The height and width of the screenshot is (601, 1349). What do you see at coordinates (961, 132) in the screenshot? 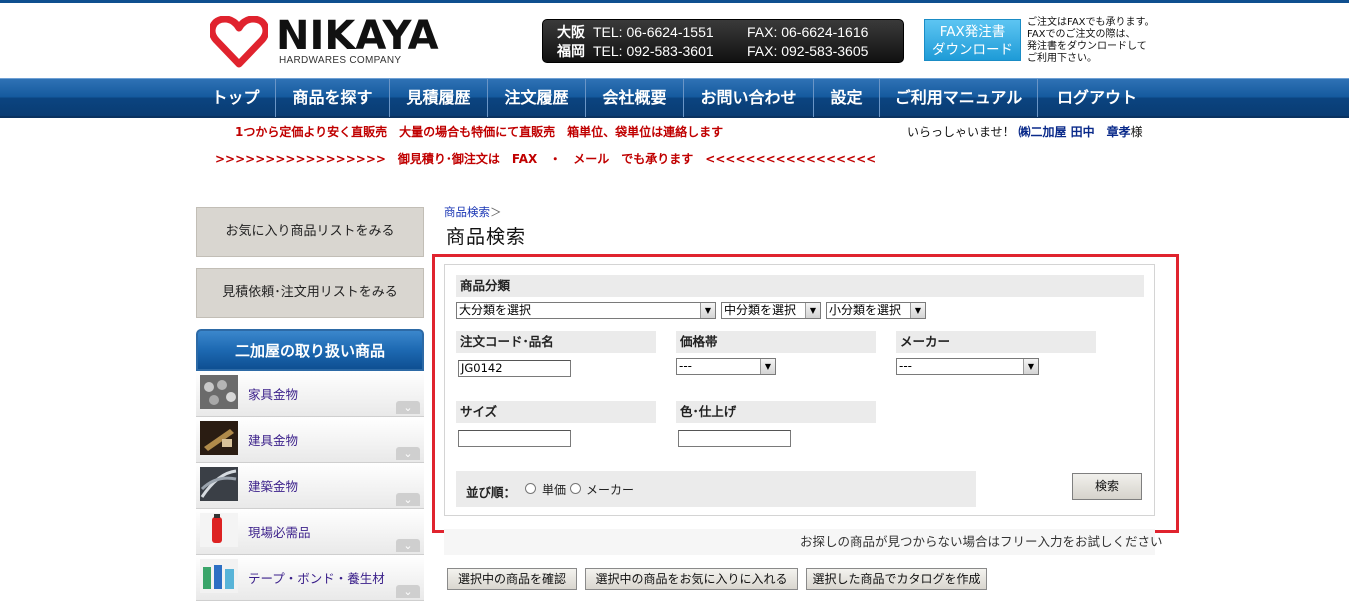
I see `greeting-prefix: いらっしゃいませ！` at bounding box center [961, 132].